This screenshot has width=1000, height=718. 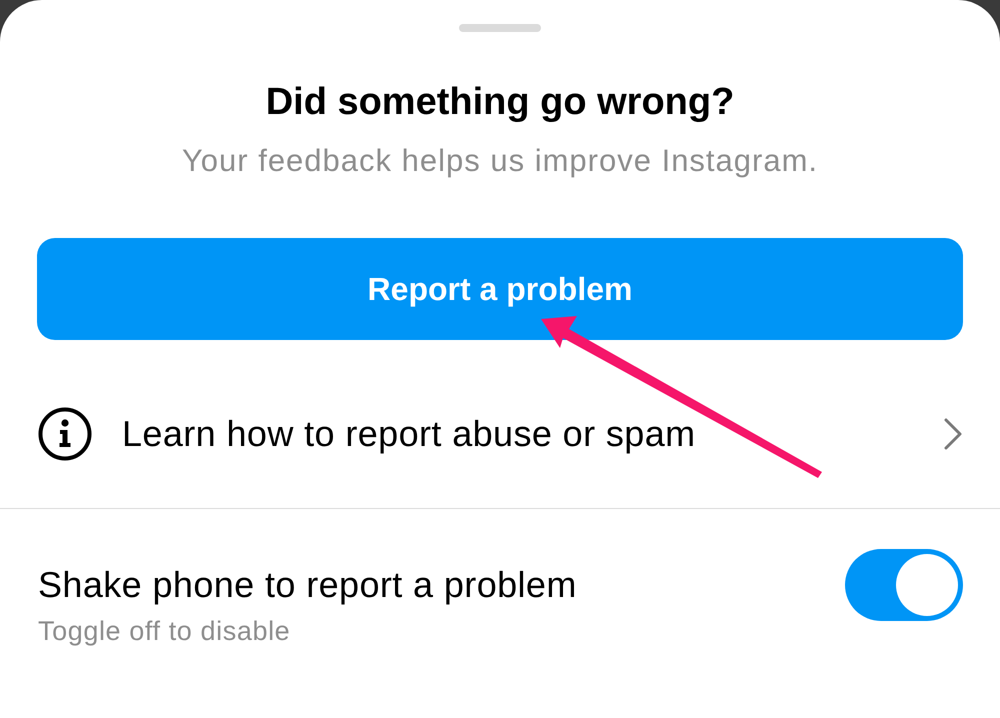 I want to click on sheet-subtitle: Your feedback helps us improve Instagram., so click(x=500, y=160).